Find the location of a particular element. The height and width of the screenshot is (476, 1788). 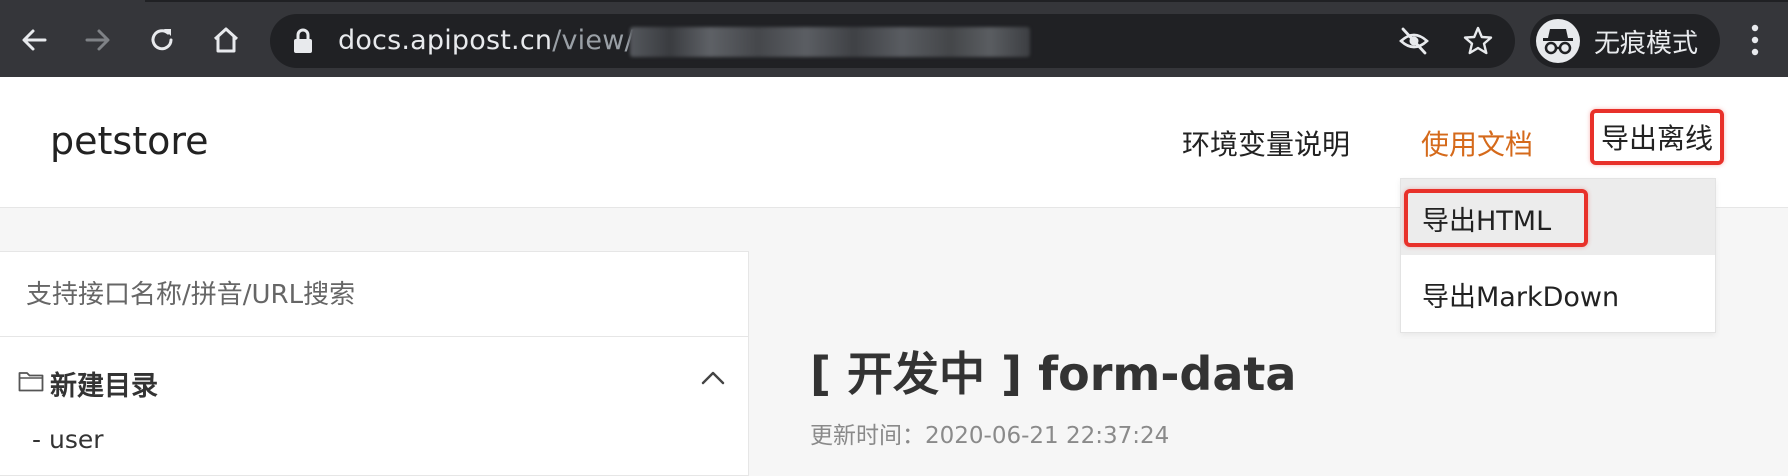

tab-strip-edge is located at coordinates (894, 1).